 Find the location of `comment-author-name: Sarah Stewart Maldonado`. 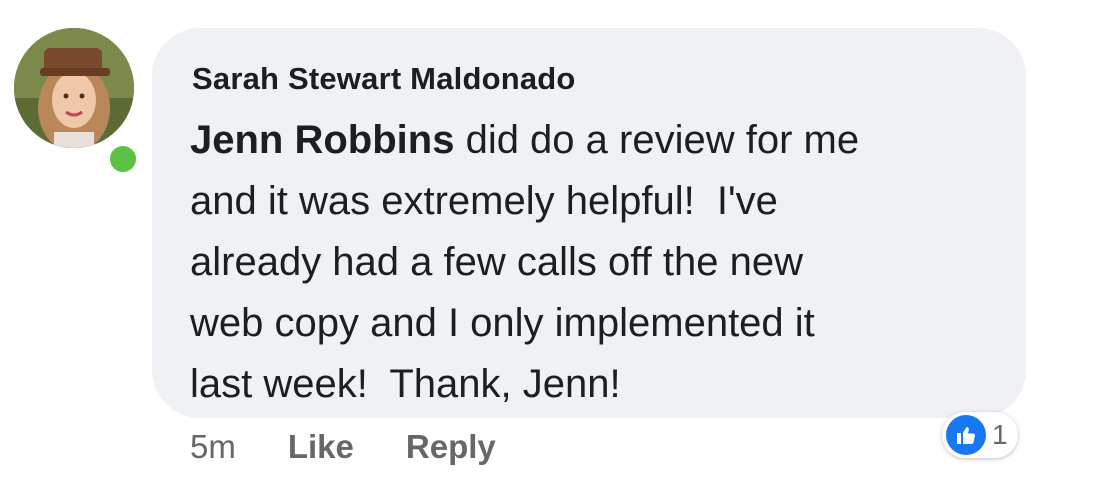

comment-author-name: Sarah Stewart Maldonado is located at coordinates (384, 79).